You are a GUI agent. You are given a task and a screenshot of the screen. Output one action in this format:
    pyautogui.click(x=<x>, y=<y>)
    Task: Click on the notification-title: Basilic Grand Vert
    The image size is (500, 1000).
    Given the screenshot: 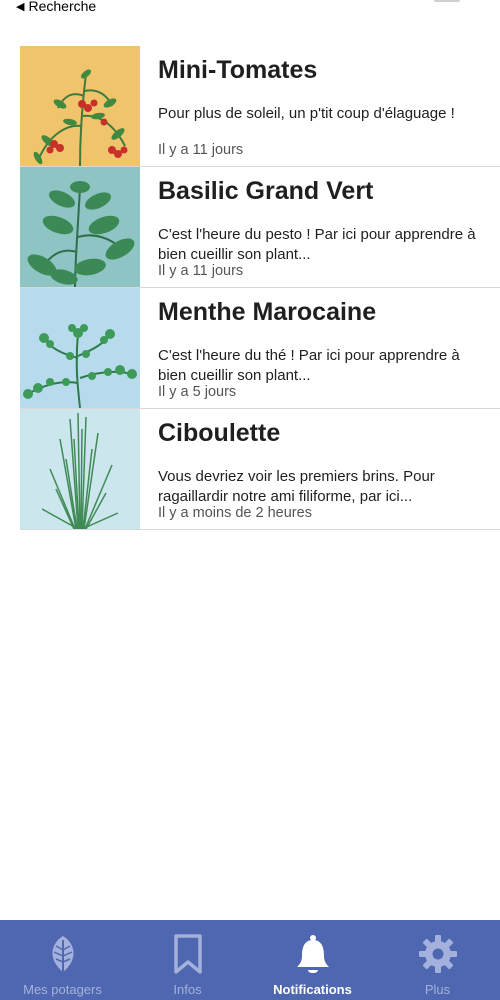 What is the action you would take?
    pyautogui.click(x=266, y=191)
    